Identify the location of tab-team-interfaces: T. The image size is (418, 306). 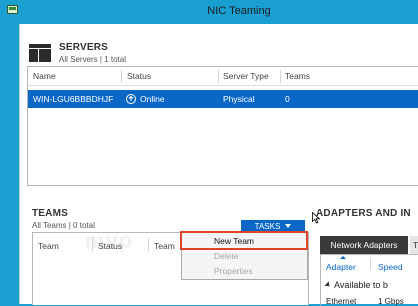
(414, 245).